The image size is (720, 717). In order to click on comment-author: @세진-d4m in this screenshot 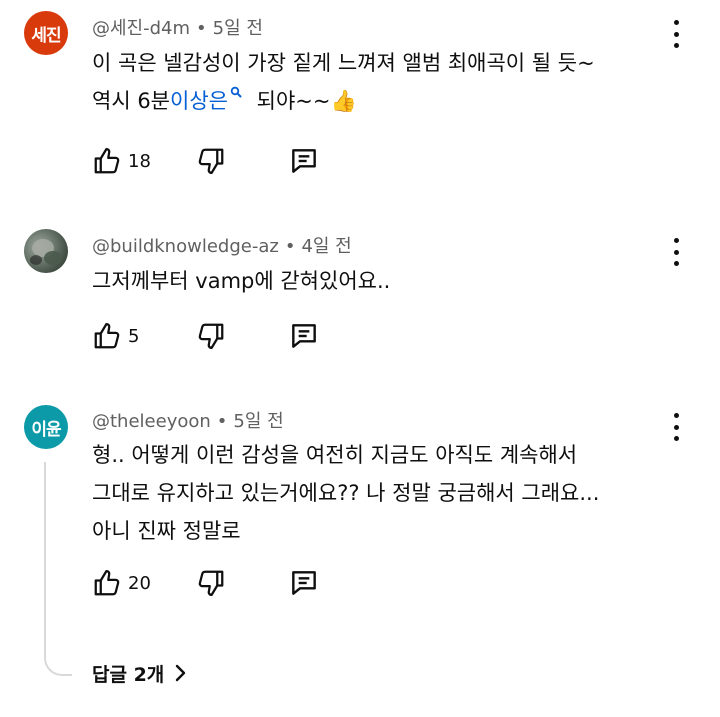, I will do `click(141, 28)`.